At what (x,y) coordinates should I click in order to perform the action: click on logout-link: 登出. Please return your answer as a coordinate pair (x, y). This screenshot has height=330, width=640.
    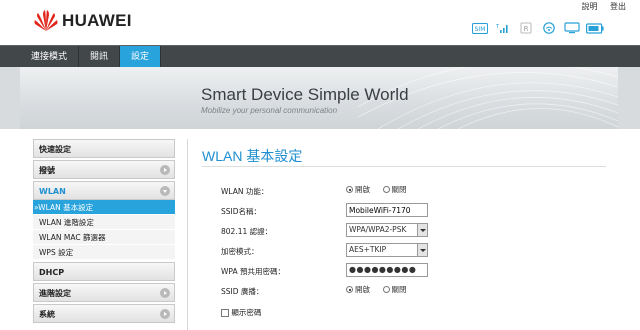
    Looking at the image, I should click on (618, 6).